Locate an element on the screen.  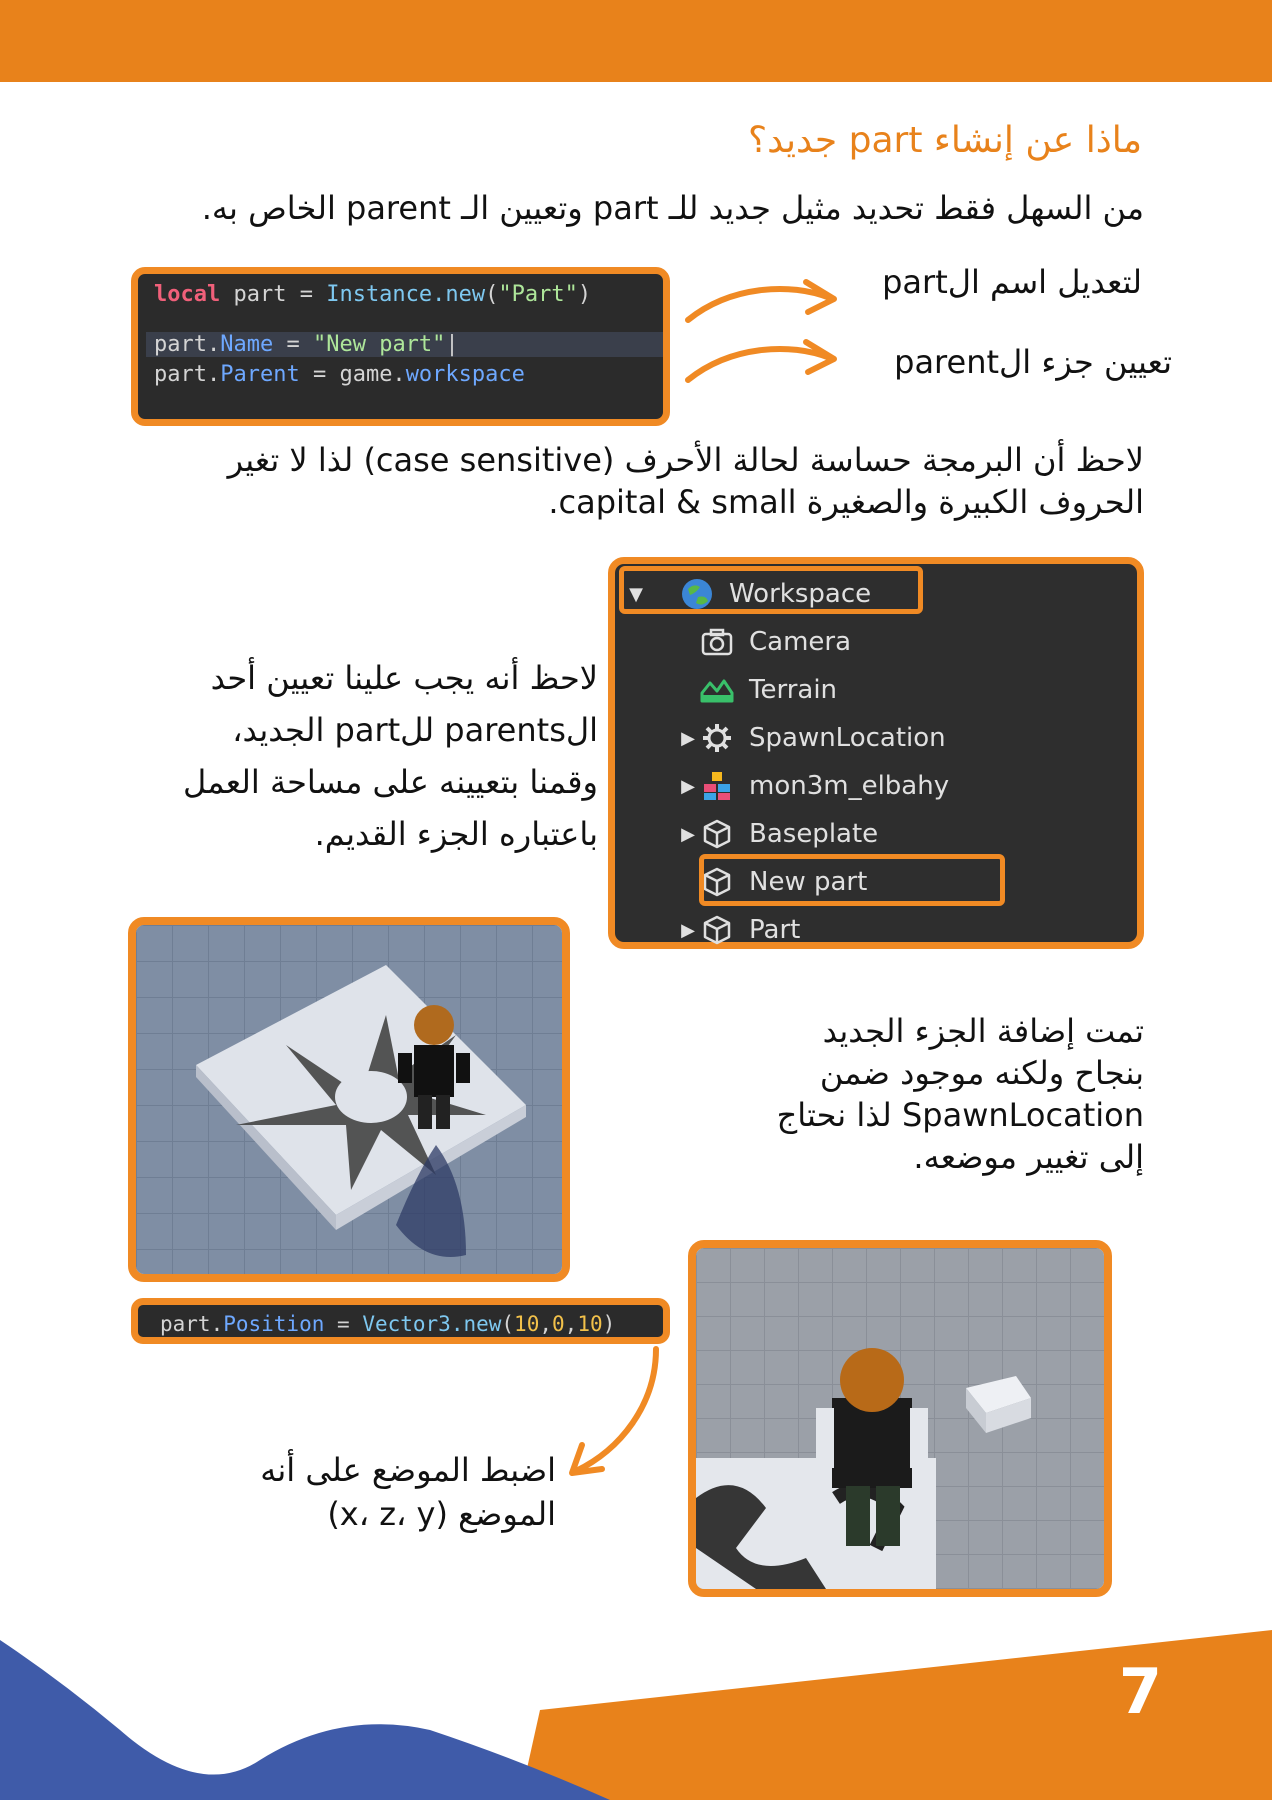
section-heading: ماذا عن إنشاء part جديد؟ is located at coordinates (945, 140).